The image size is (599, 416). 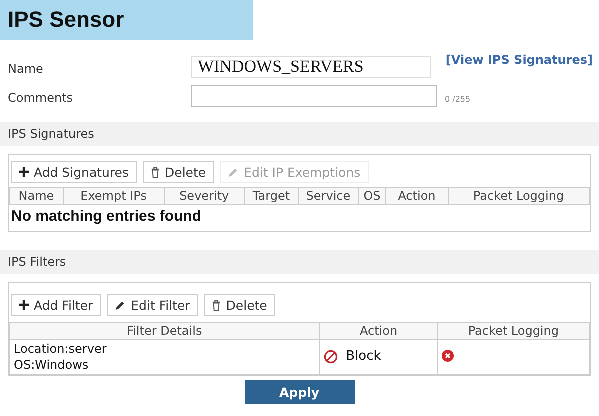 I want to click on section-title: IPS Signatures, so click(x=51, y=134).